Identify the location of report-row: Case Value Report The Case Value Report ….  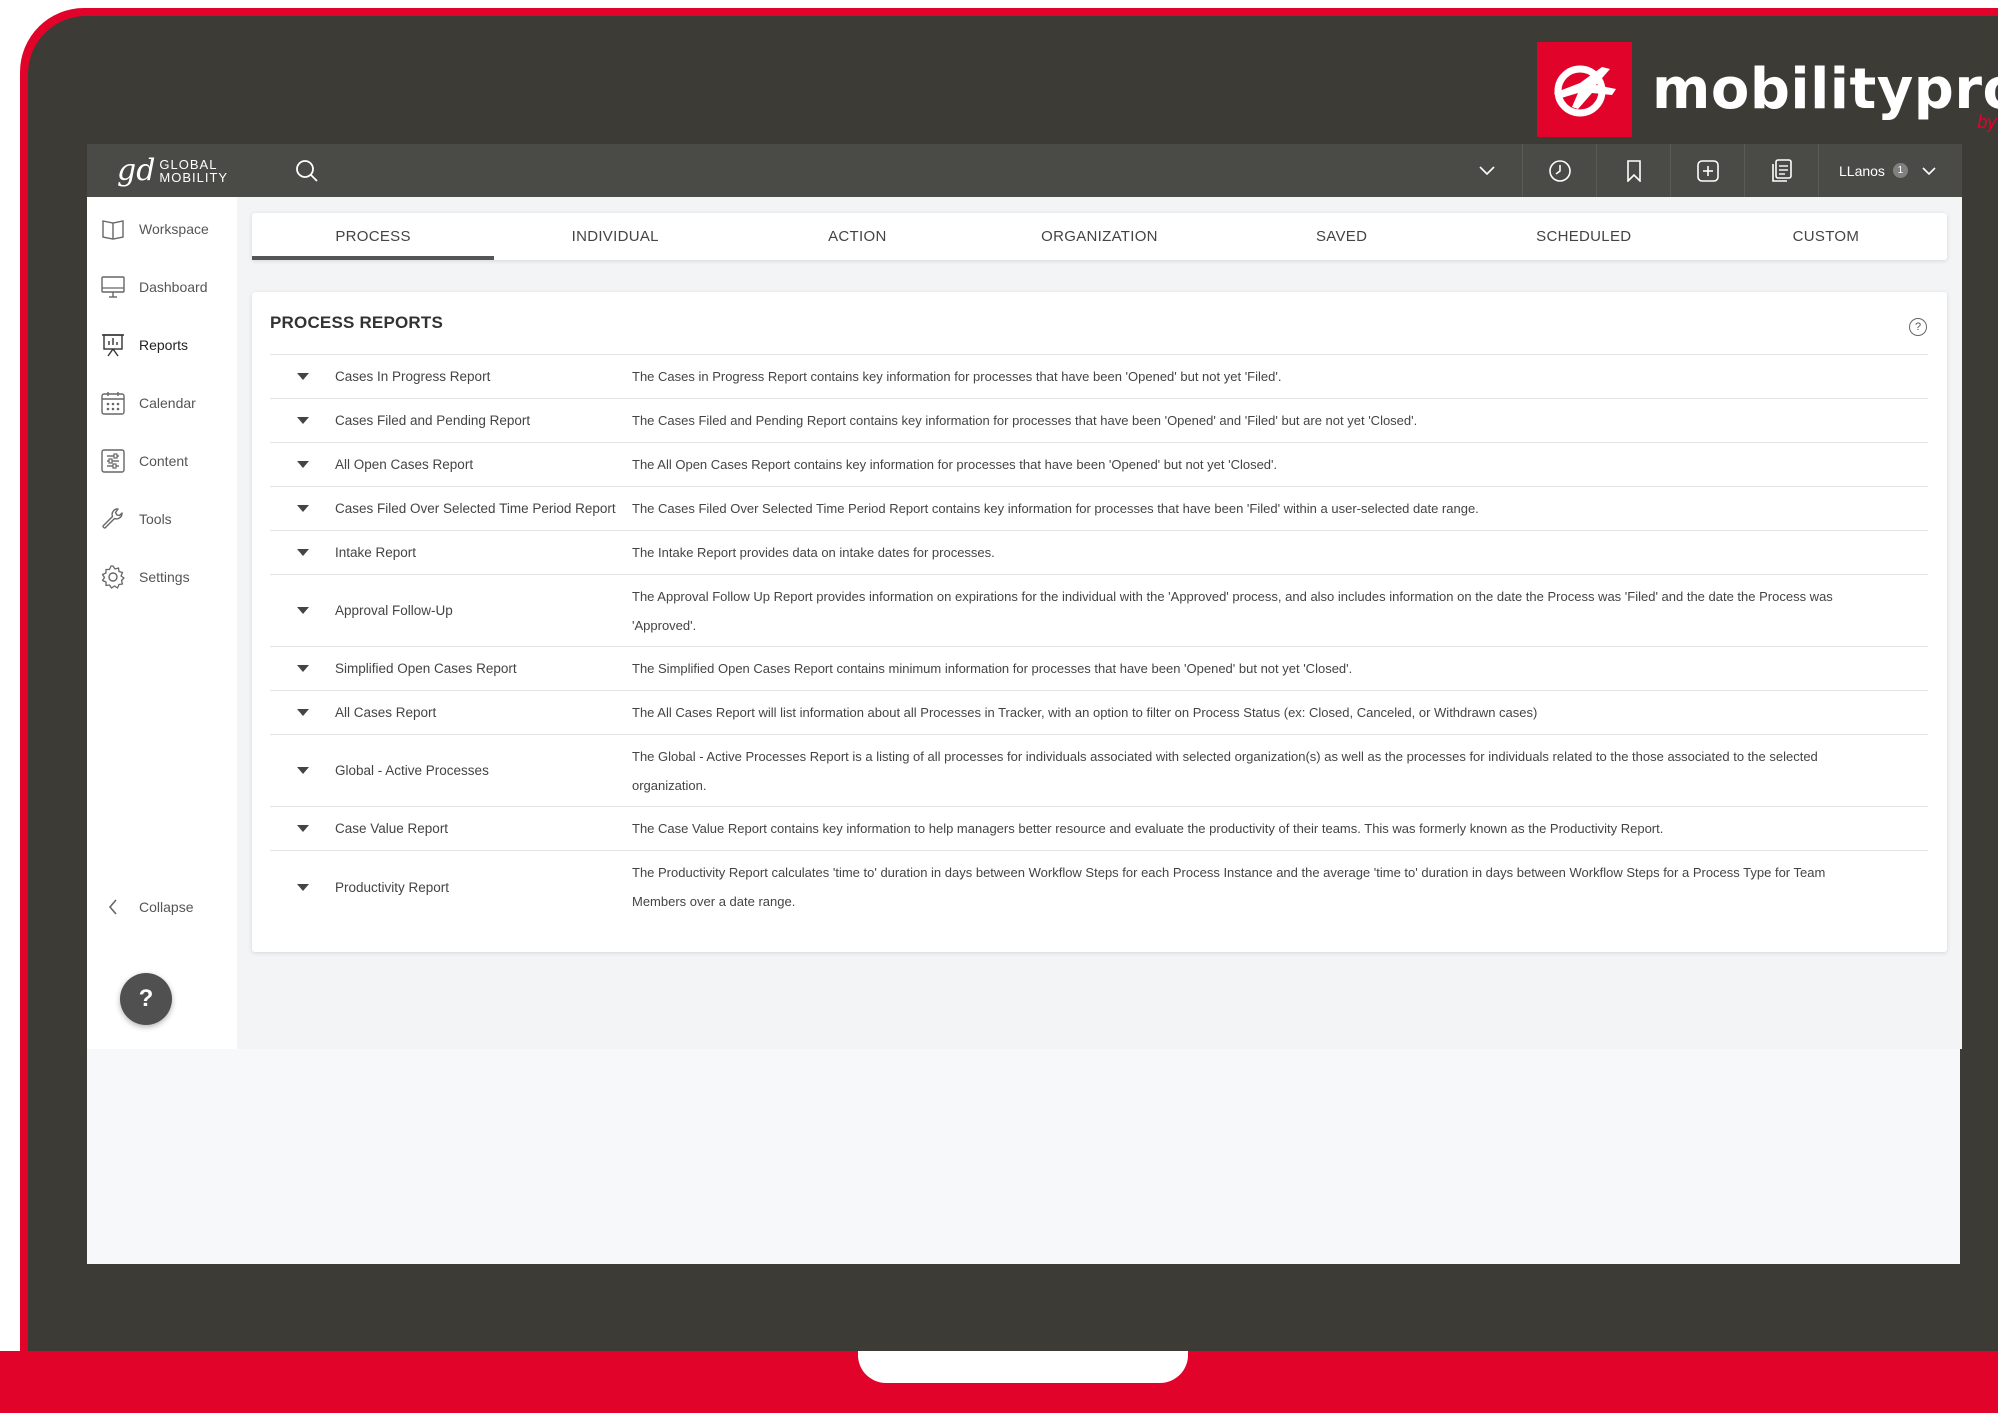
(1099, 829).